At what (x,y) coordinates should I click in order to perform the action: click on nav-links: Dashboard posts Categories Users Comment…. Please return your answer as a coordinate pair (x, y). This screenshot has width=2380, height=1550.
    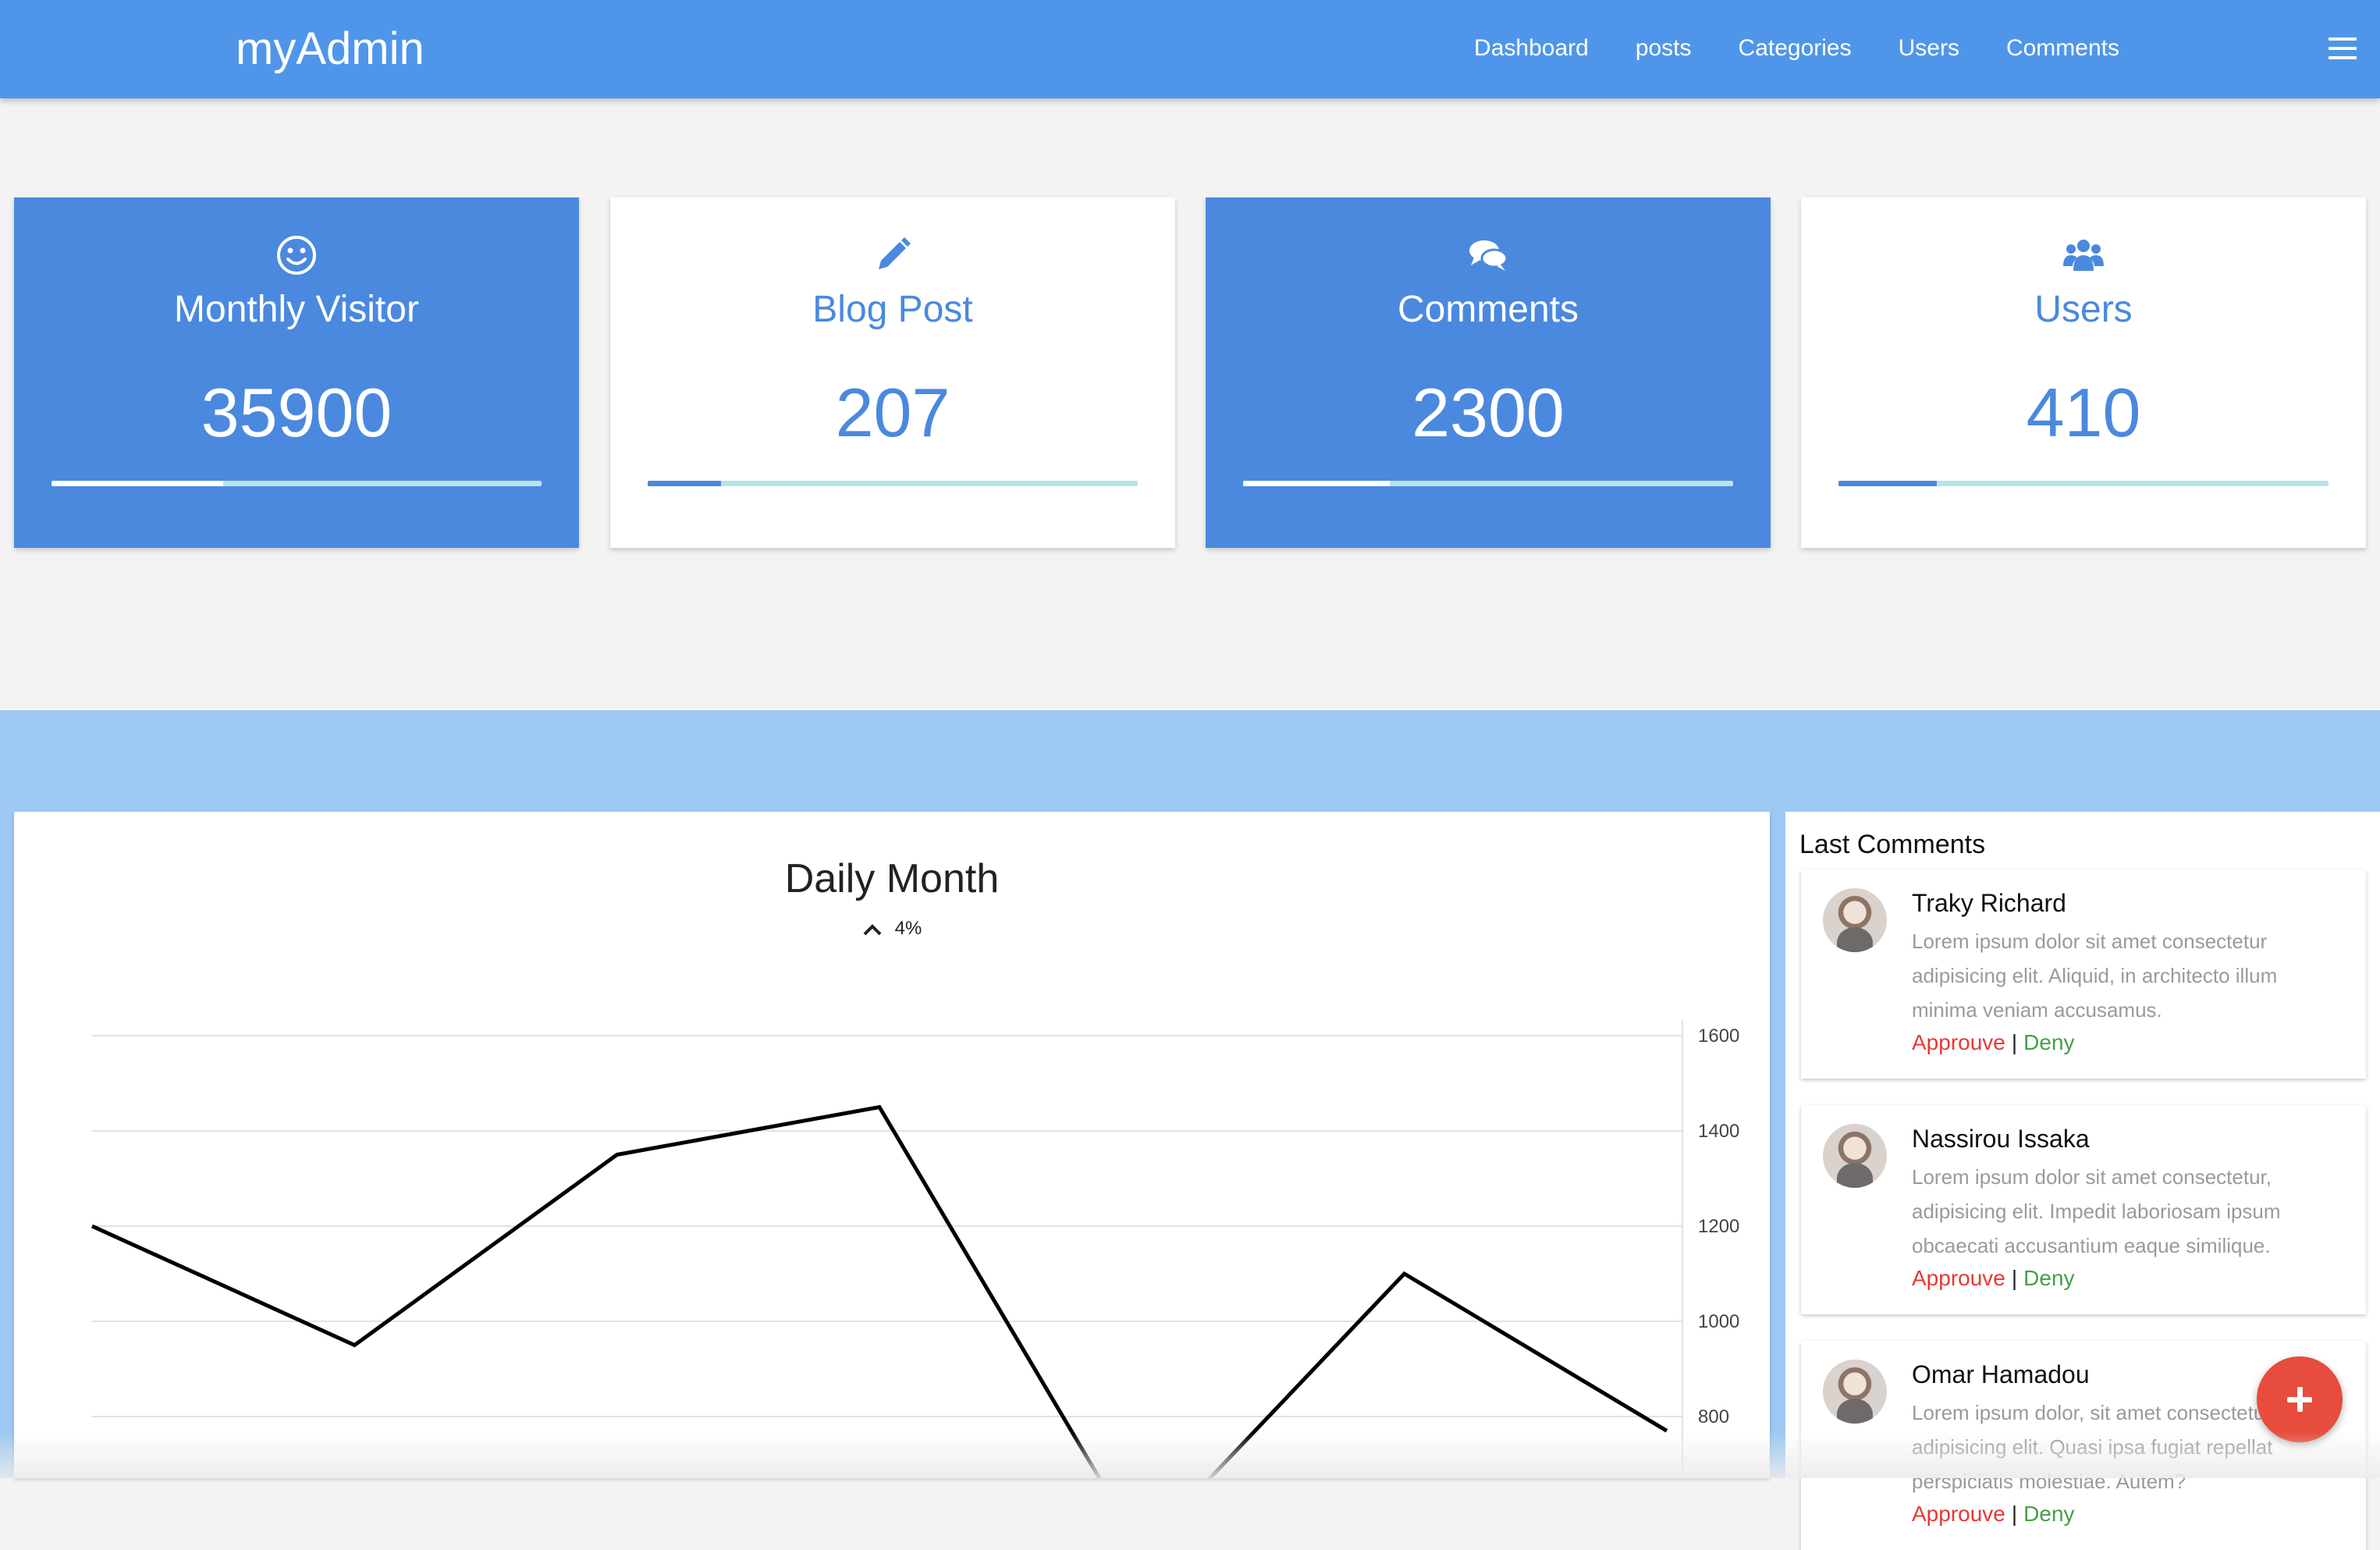
    Looking at the image, I should click on (1796, 48).